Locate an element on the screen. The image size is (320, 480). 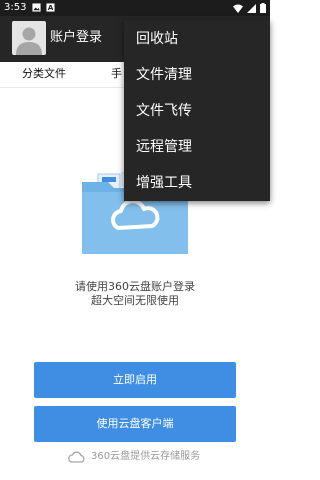
menu-item-file-transfer: 文件飞传 is located at coordinates (164, 111).